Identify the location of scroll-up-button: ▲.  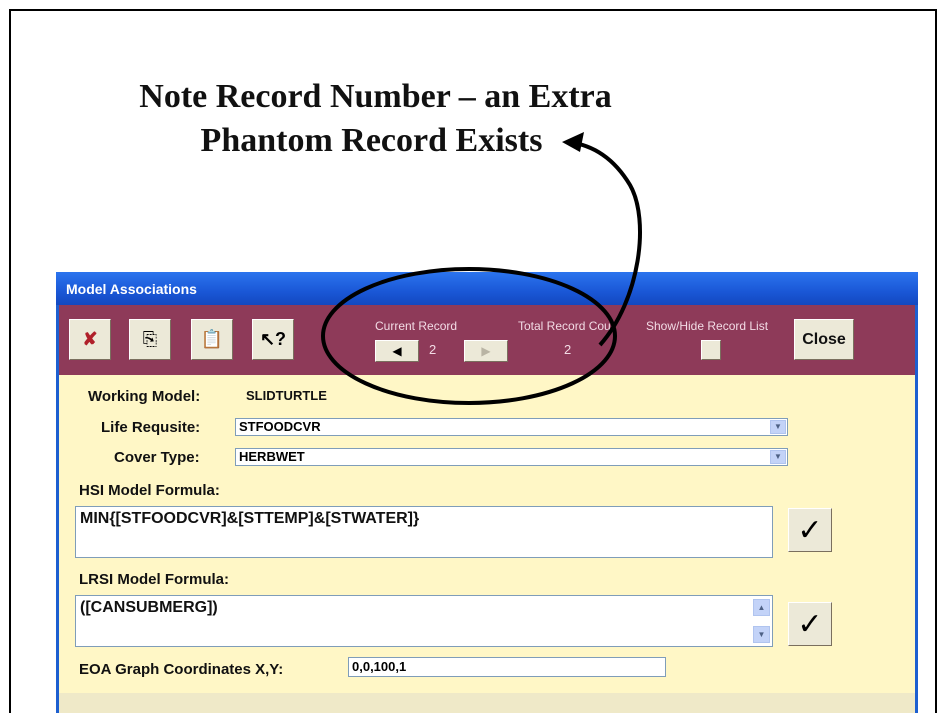
(761, 607).